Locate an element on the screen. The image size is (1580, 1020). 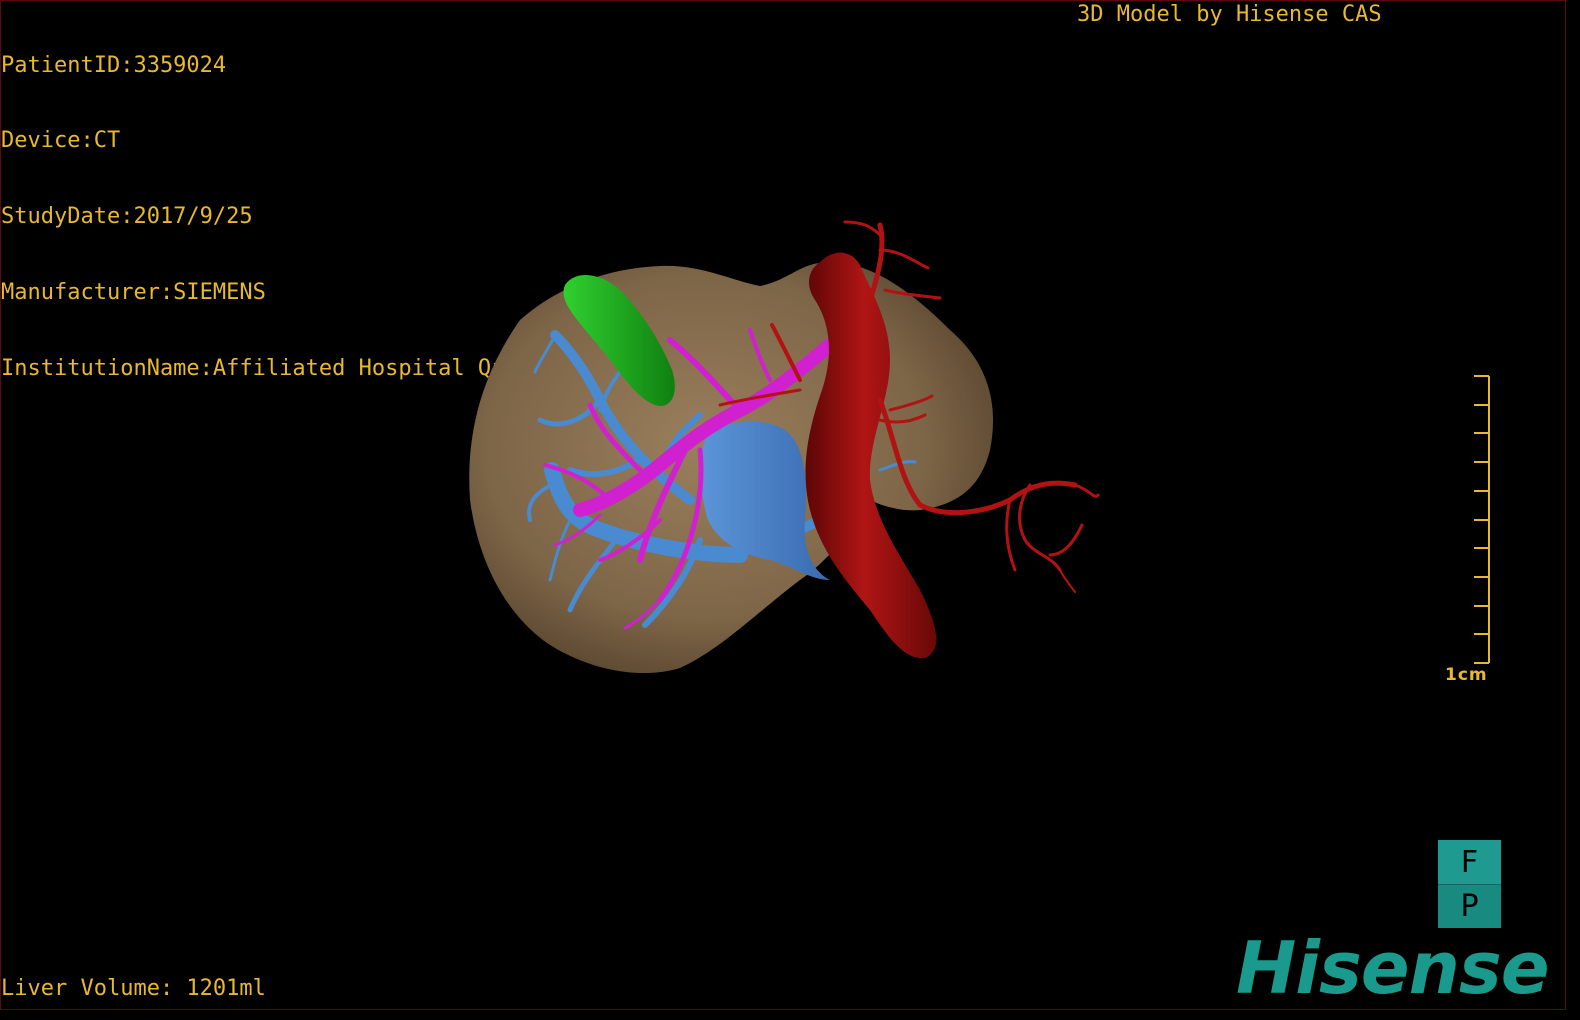
hisense-logo: Hisense is located at coordinates (1393, 968).